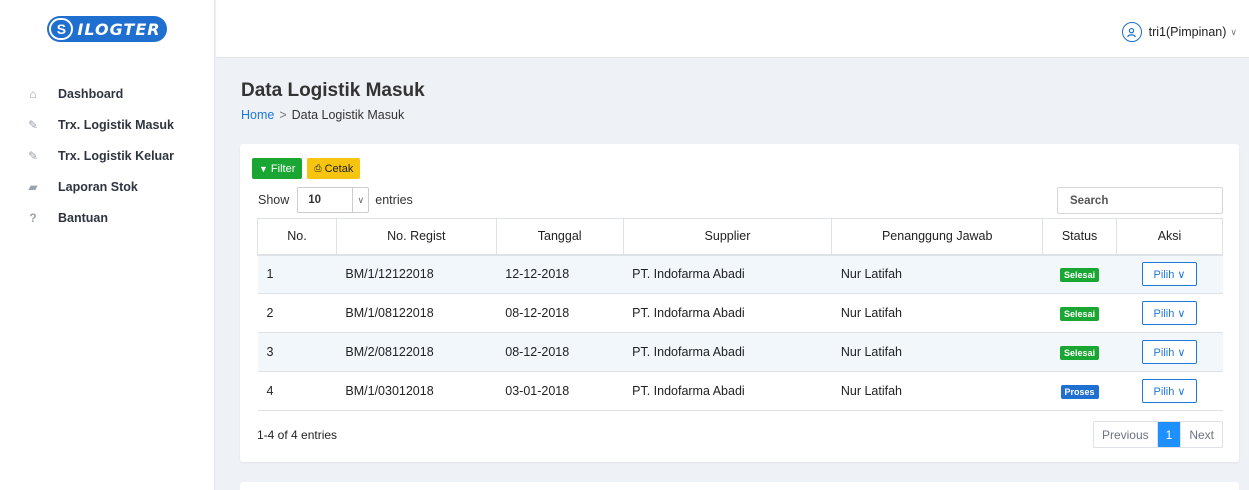 This screenshot has height=490, width=1249. I want to click on sidebar-item-trx-logistik-keluar: ✎ Trx. Logistik Keluar, so click(107, 155).